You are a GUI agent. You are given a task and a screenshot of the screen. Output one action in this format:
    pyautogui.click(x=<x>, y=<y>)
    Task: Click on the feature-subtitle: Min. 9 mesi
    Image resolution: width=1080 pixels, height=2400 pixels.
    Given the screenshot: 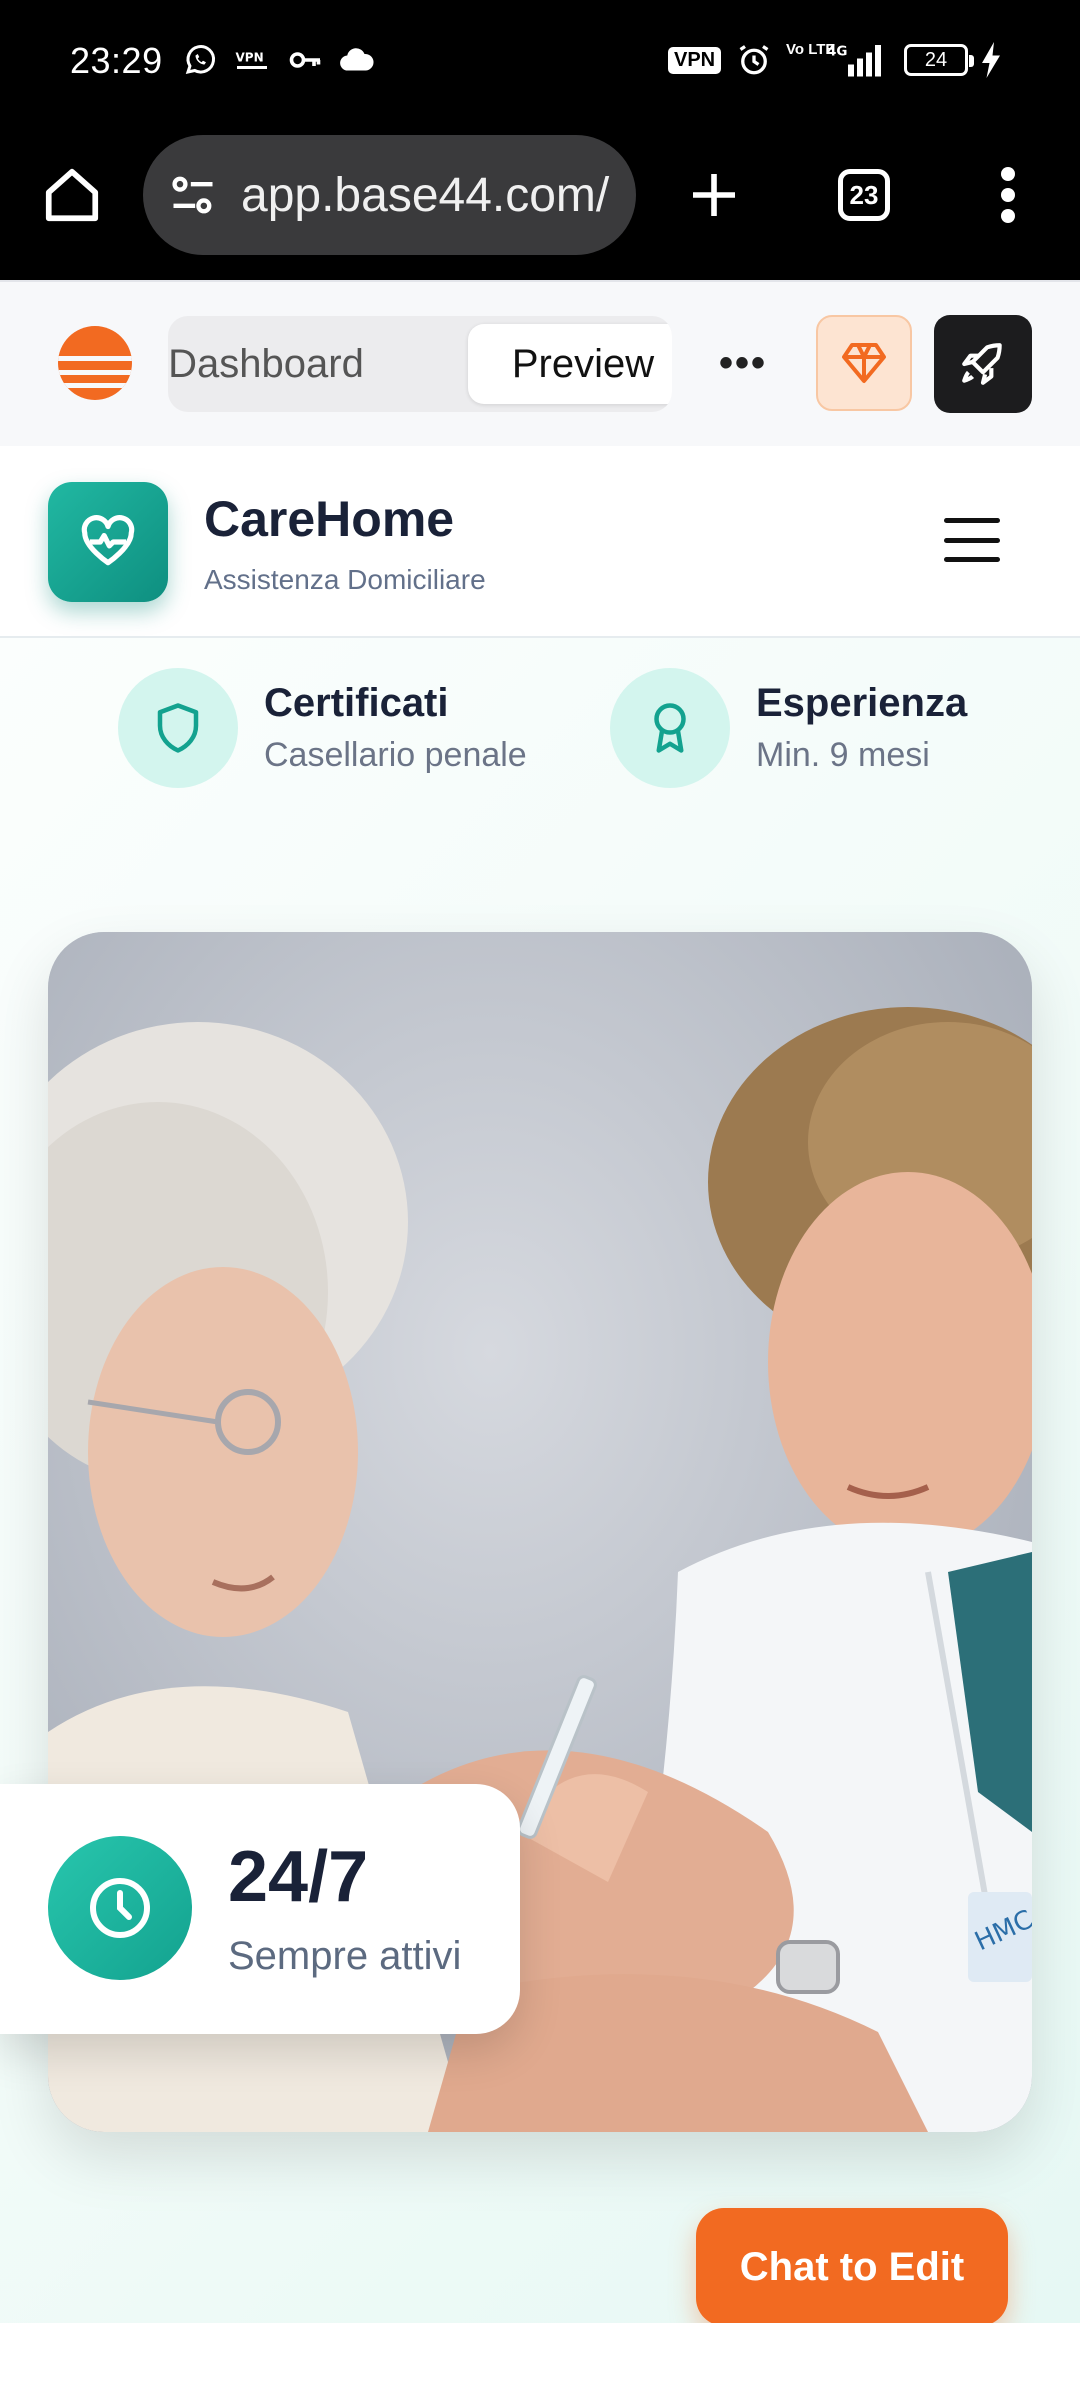 What is the action you would take?
    pyautogui.click(x=843, y=755)
    